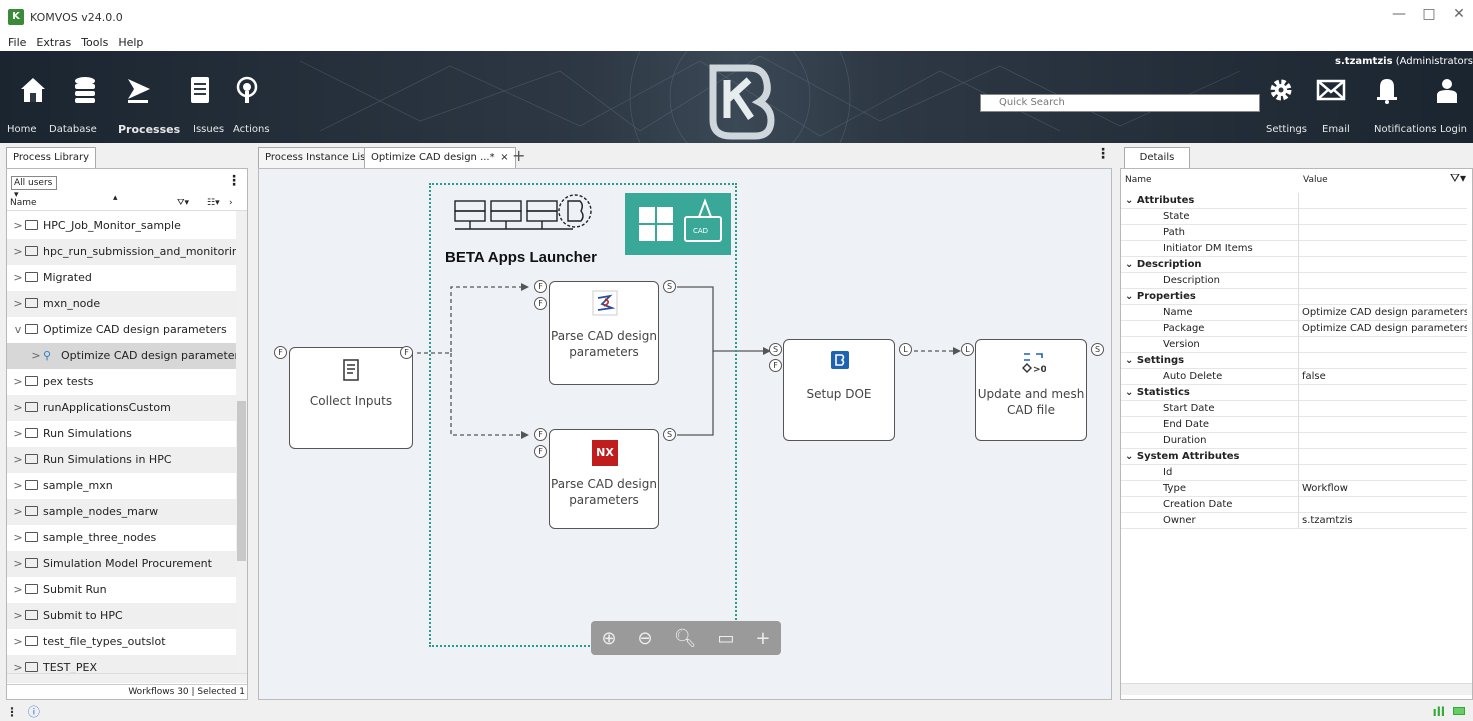 The image size is (1473, 721). What do you see at coordinates (518, 155) in the screenshot?
I see `add-tab-button: +` at bounding box center [518, 155].